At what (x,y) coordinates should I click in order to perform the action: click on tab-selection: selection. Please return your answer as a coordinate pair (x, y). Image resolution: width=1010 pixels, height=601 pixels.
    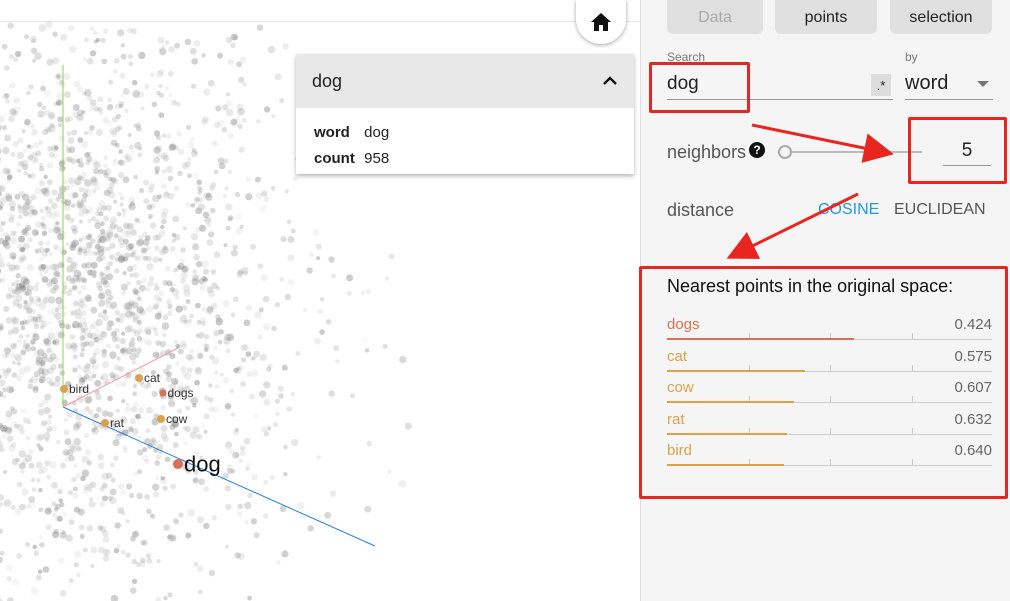
    Looking at the image, I should click on (941, 17).